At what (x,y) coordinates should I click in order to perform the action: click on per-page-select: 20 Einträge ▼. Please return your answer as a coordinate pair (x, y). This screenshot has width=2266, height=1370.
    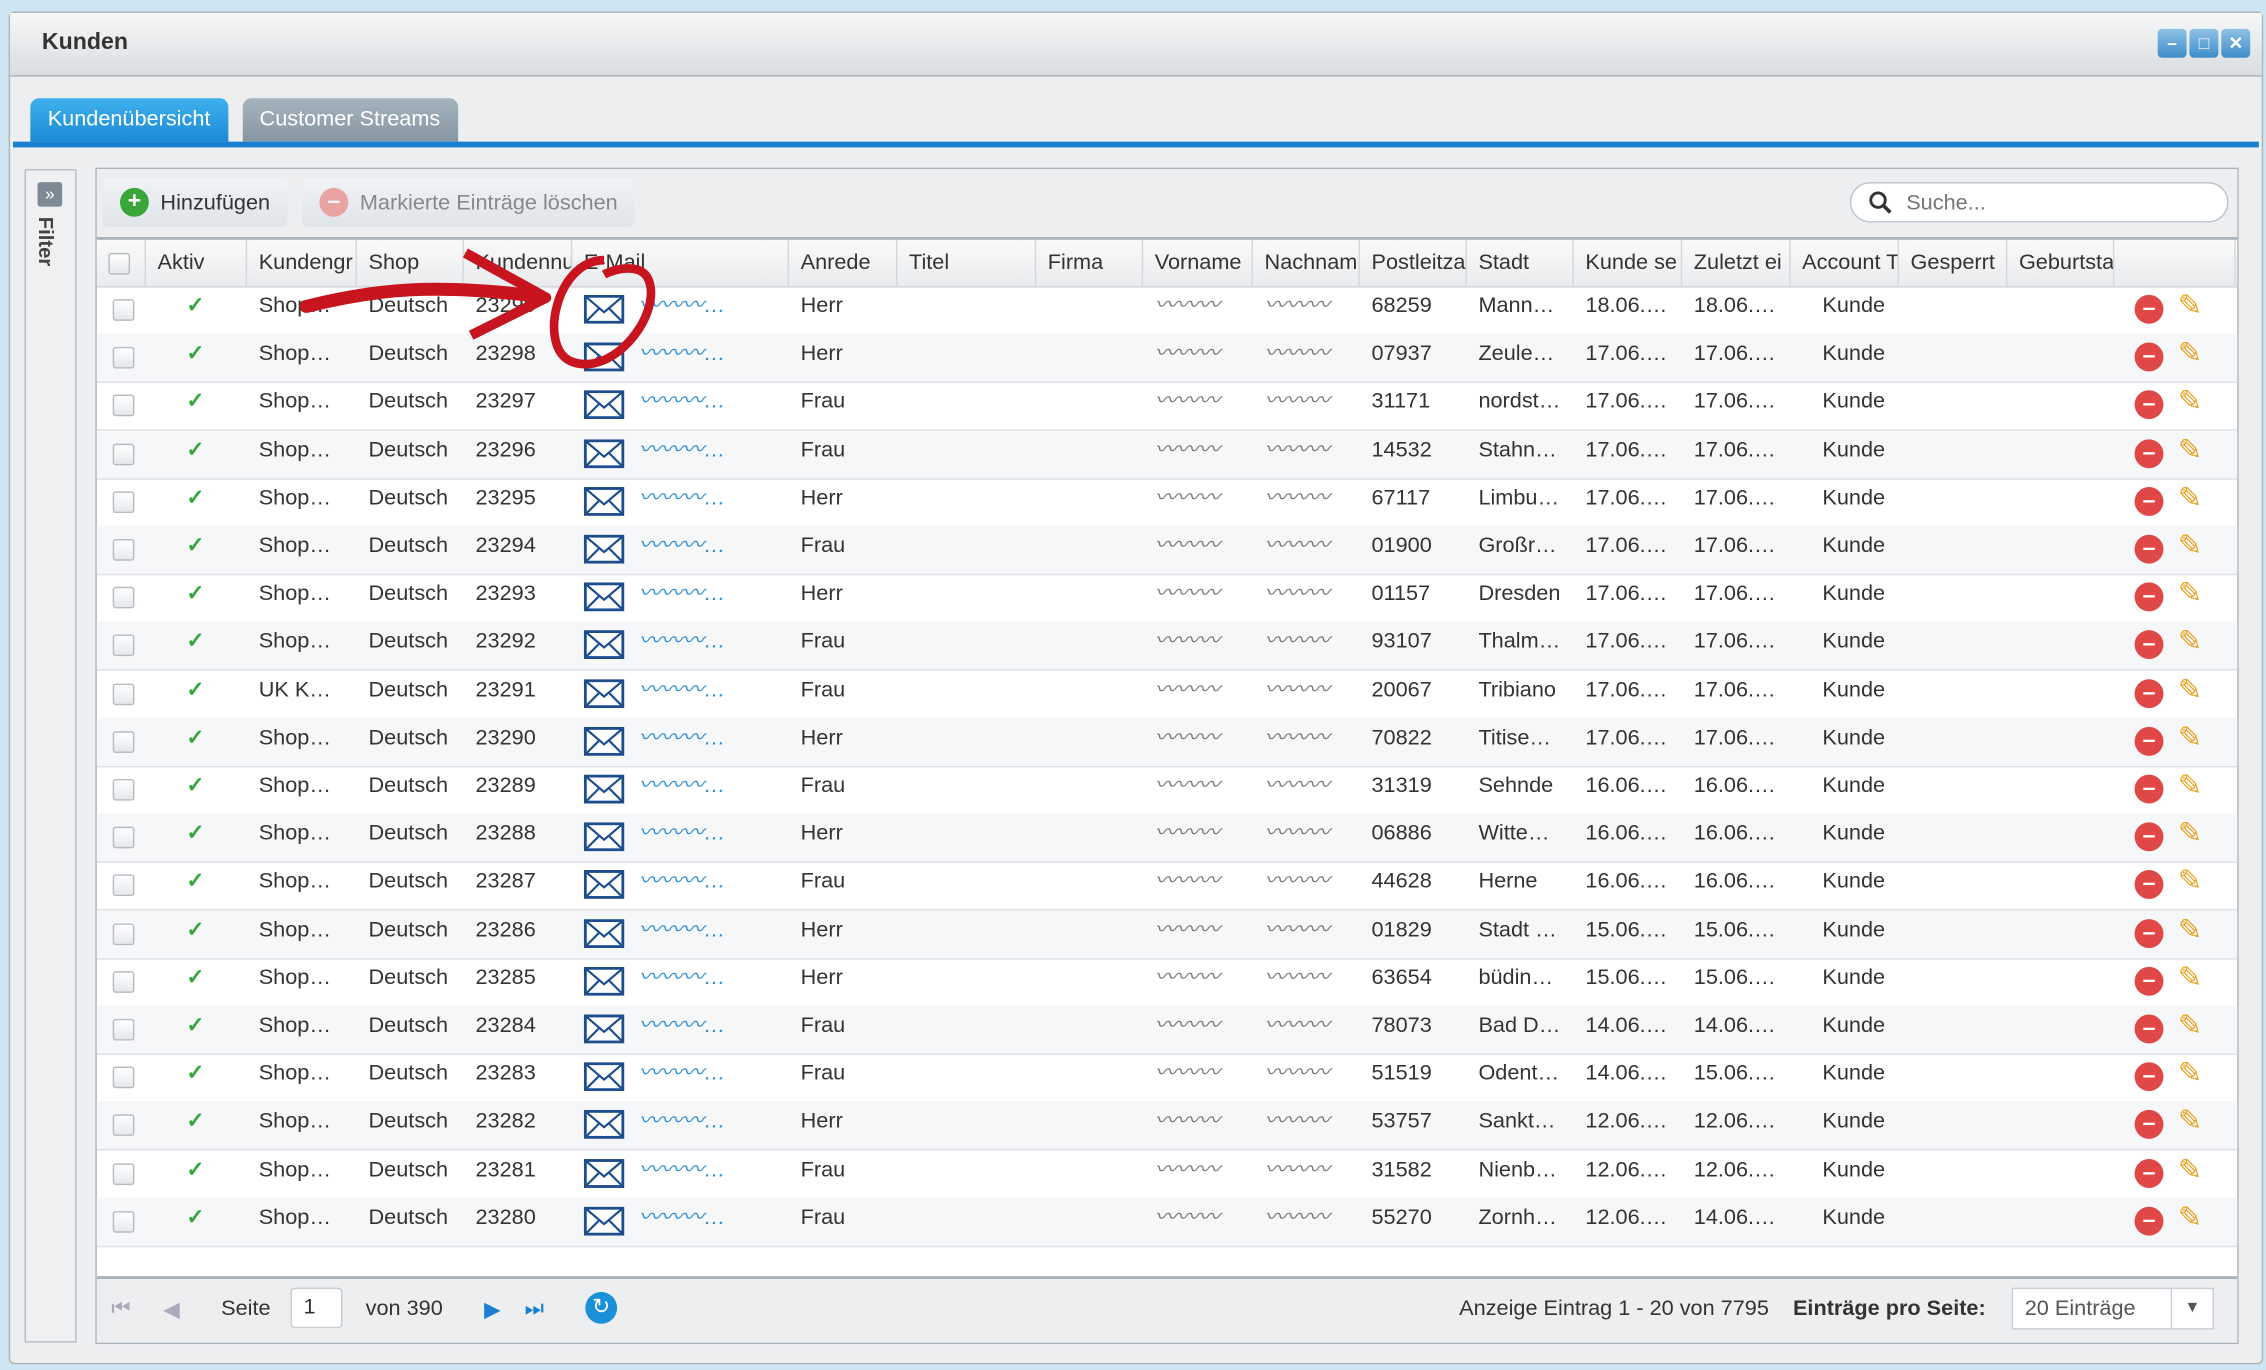
    Looking at the image, I should click on (2113, 1308).